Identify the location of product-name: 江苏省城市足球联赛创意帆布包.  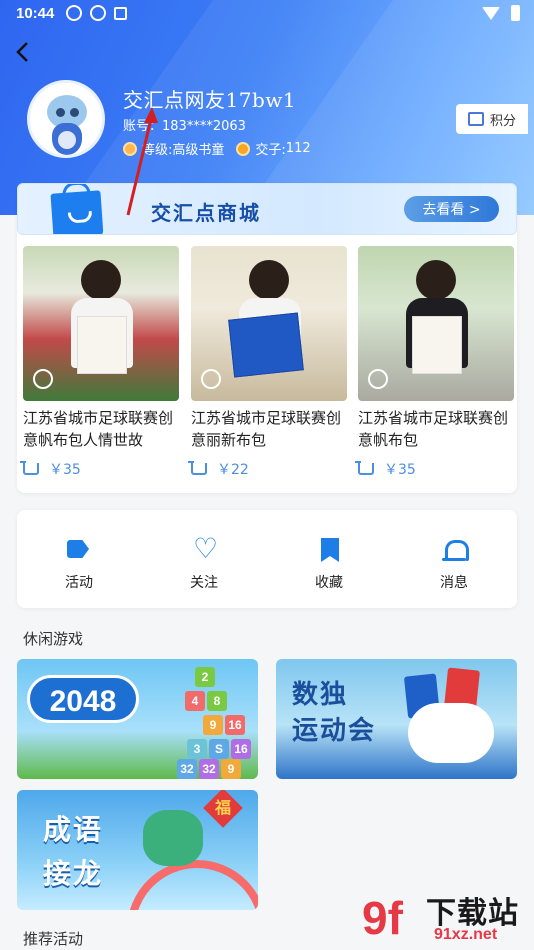
(436, 429).